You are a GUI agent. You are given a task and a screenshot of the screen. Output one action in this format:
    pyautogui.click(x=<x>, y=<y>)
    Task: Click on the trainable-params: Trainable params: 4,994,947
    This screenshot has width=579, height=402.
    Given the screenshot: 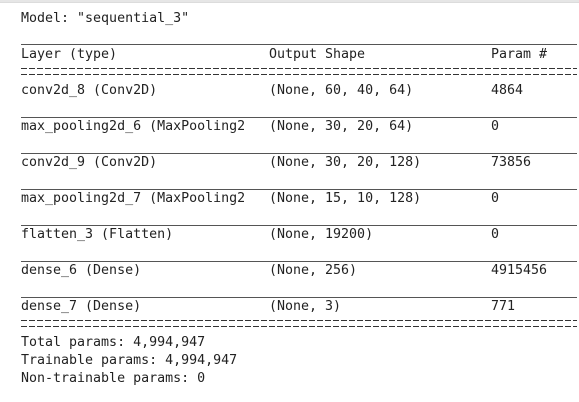 What is the action you would take?
    pyautogui.click(x=129, y=360)
    